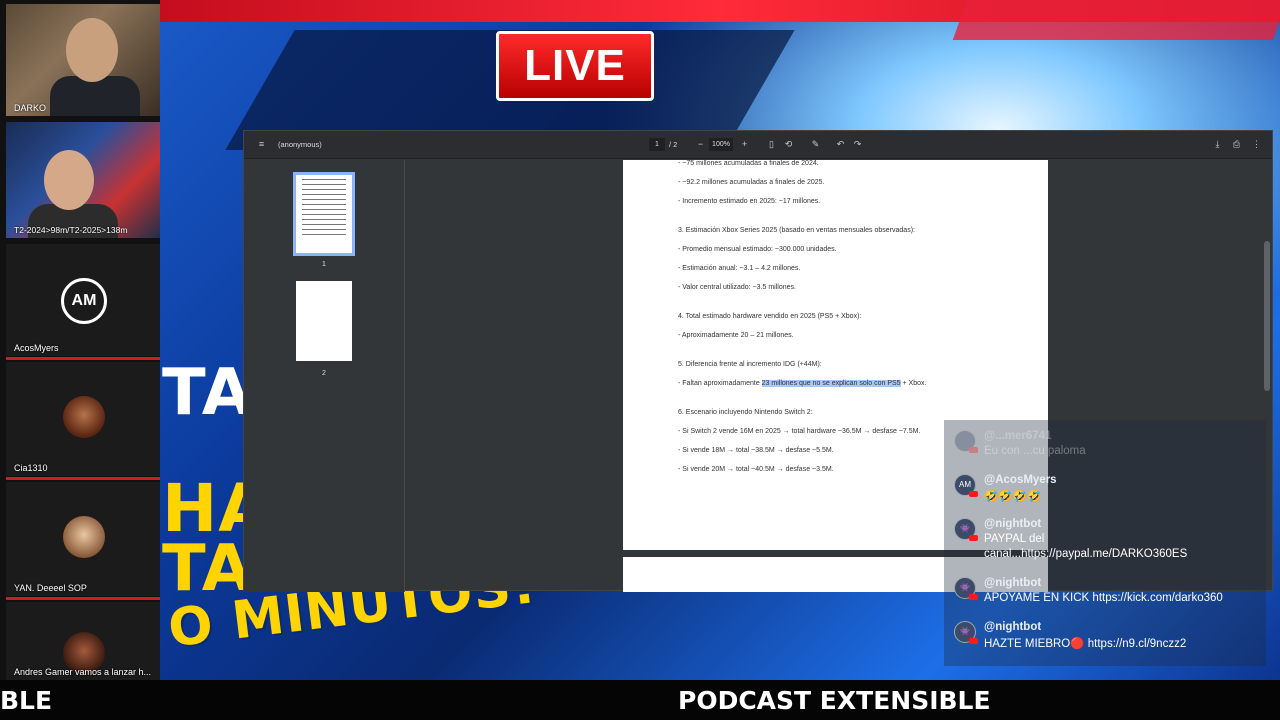  I want to click on thumbnail-sidebar: 1 2, so click(324, 376).